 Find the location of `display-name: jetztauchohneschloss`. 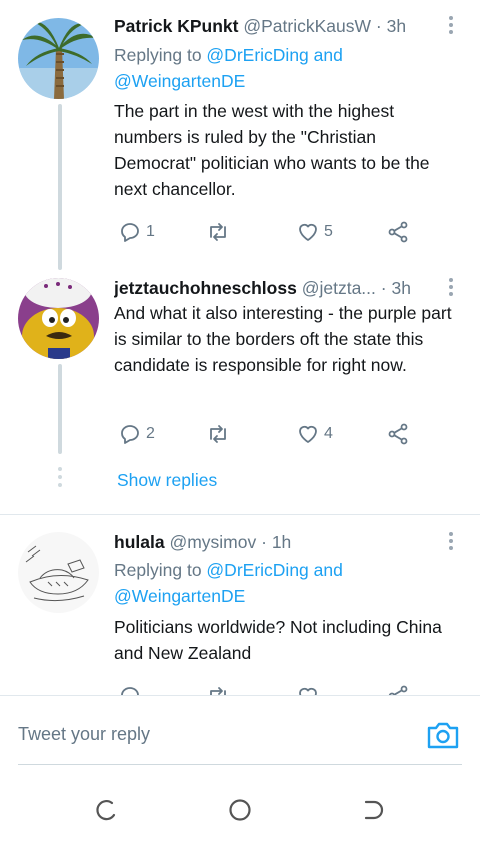

display-name: jetztauchohneschloss is located at coordinates (205, 288).